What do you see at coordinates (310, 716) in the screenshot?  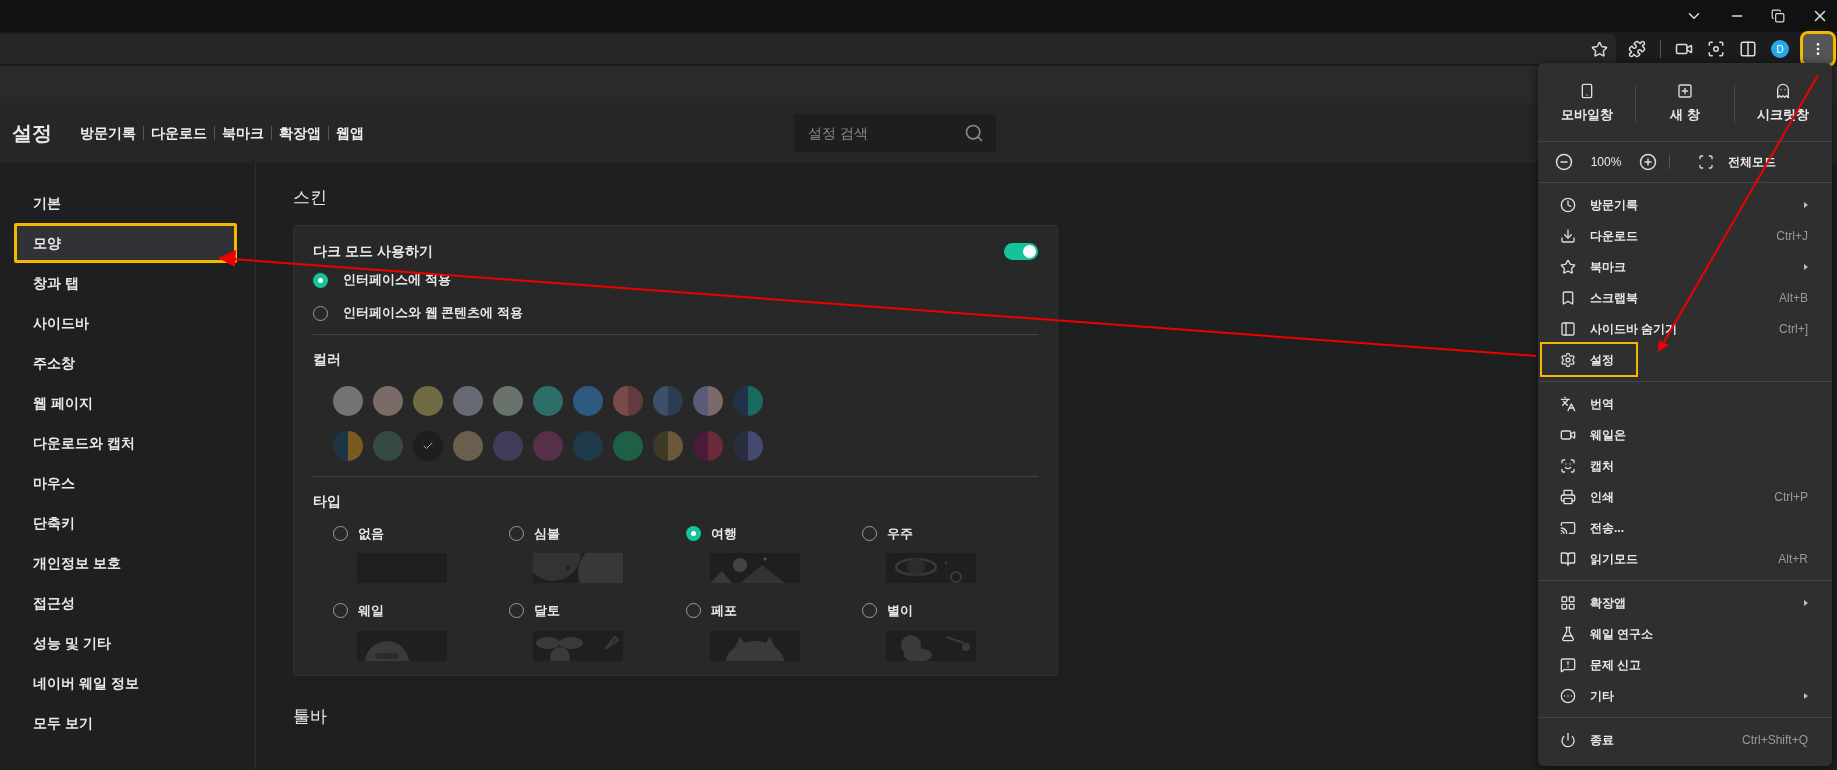 I see `section-title: 툴바` at bounding box center [310, 716].